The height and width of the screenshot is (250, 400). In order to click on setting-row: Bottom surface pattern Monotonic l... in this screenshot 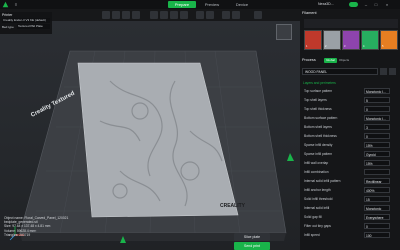, I will do `click(350, 118)`.